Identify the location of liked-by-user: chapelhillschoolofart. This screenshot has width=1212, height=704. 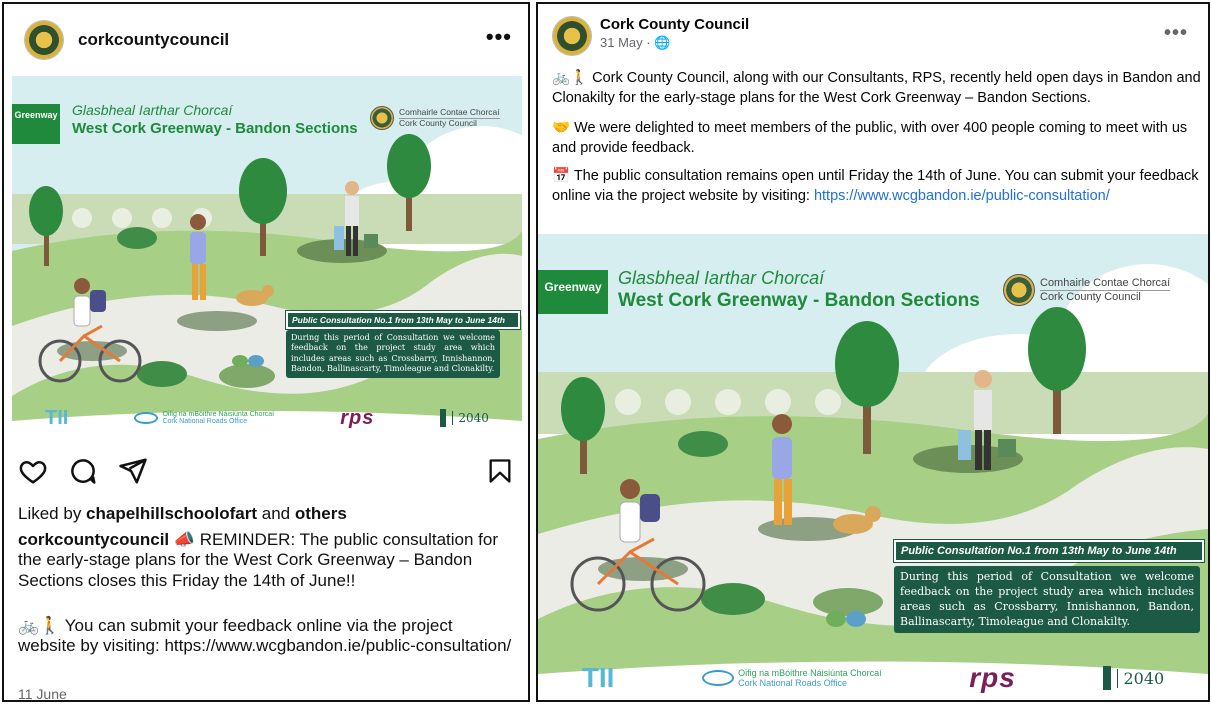
(171, 513).